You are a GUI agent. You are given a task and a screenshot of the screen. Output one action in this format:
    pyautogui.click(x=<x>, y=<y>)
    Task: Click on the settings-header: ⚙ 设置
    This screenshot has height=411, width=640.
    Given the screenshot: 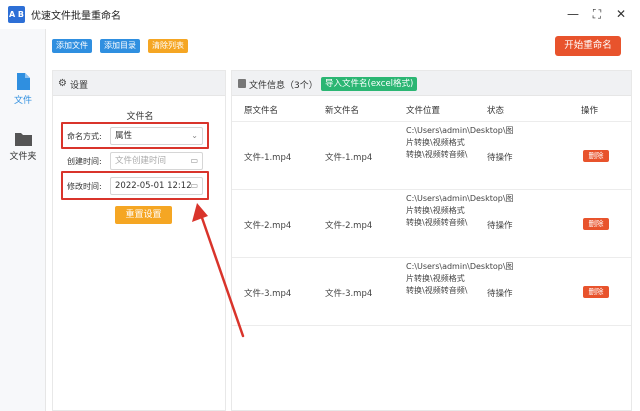 What is the action you would take?
    pyautogui.click(x=139, y=83)
    